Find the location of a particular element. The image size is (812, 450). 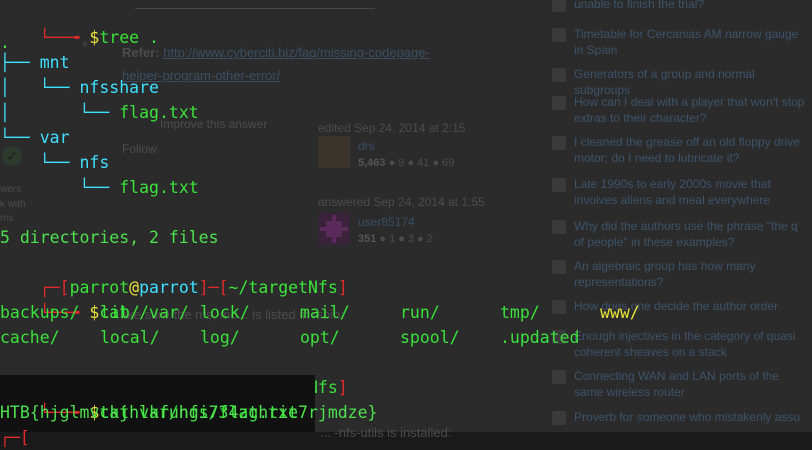

ls-entry: opt/ is located at coordinates (320, 337).